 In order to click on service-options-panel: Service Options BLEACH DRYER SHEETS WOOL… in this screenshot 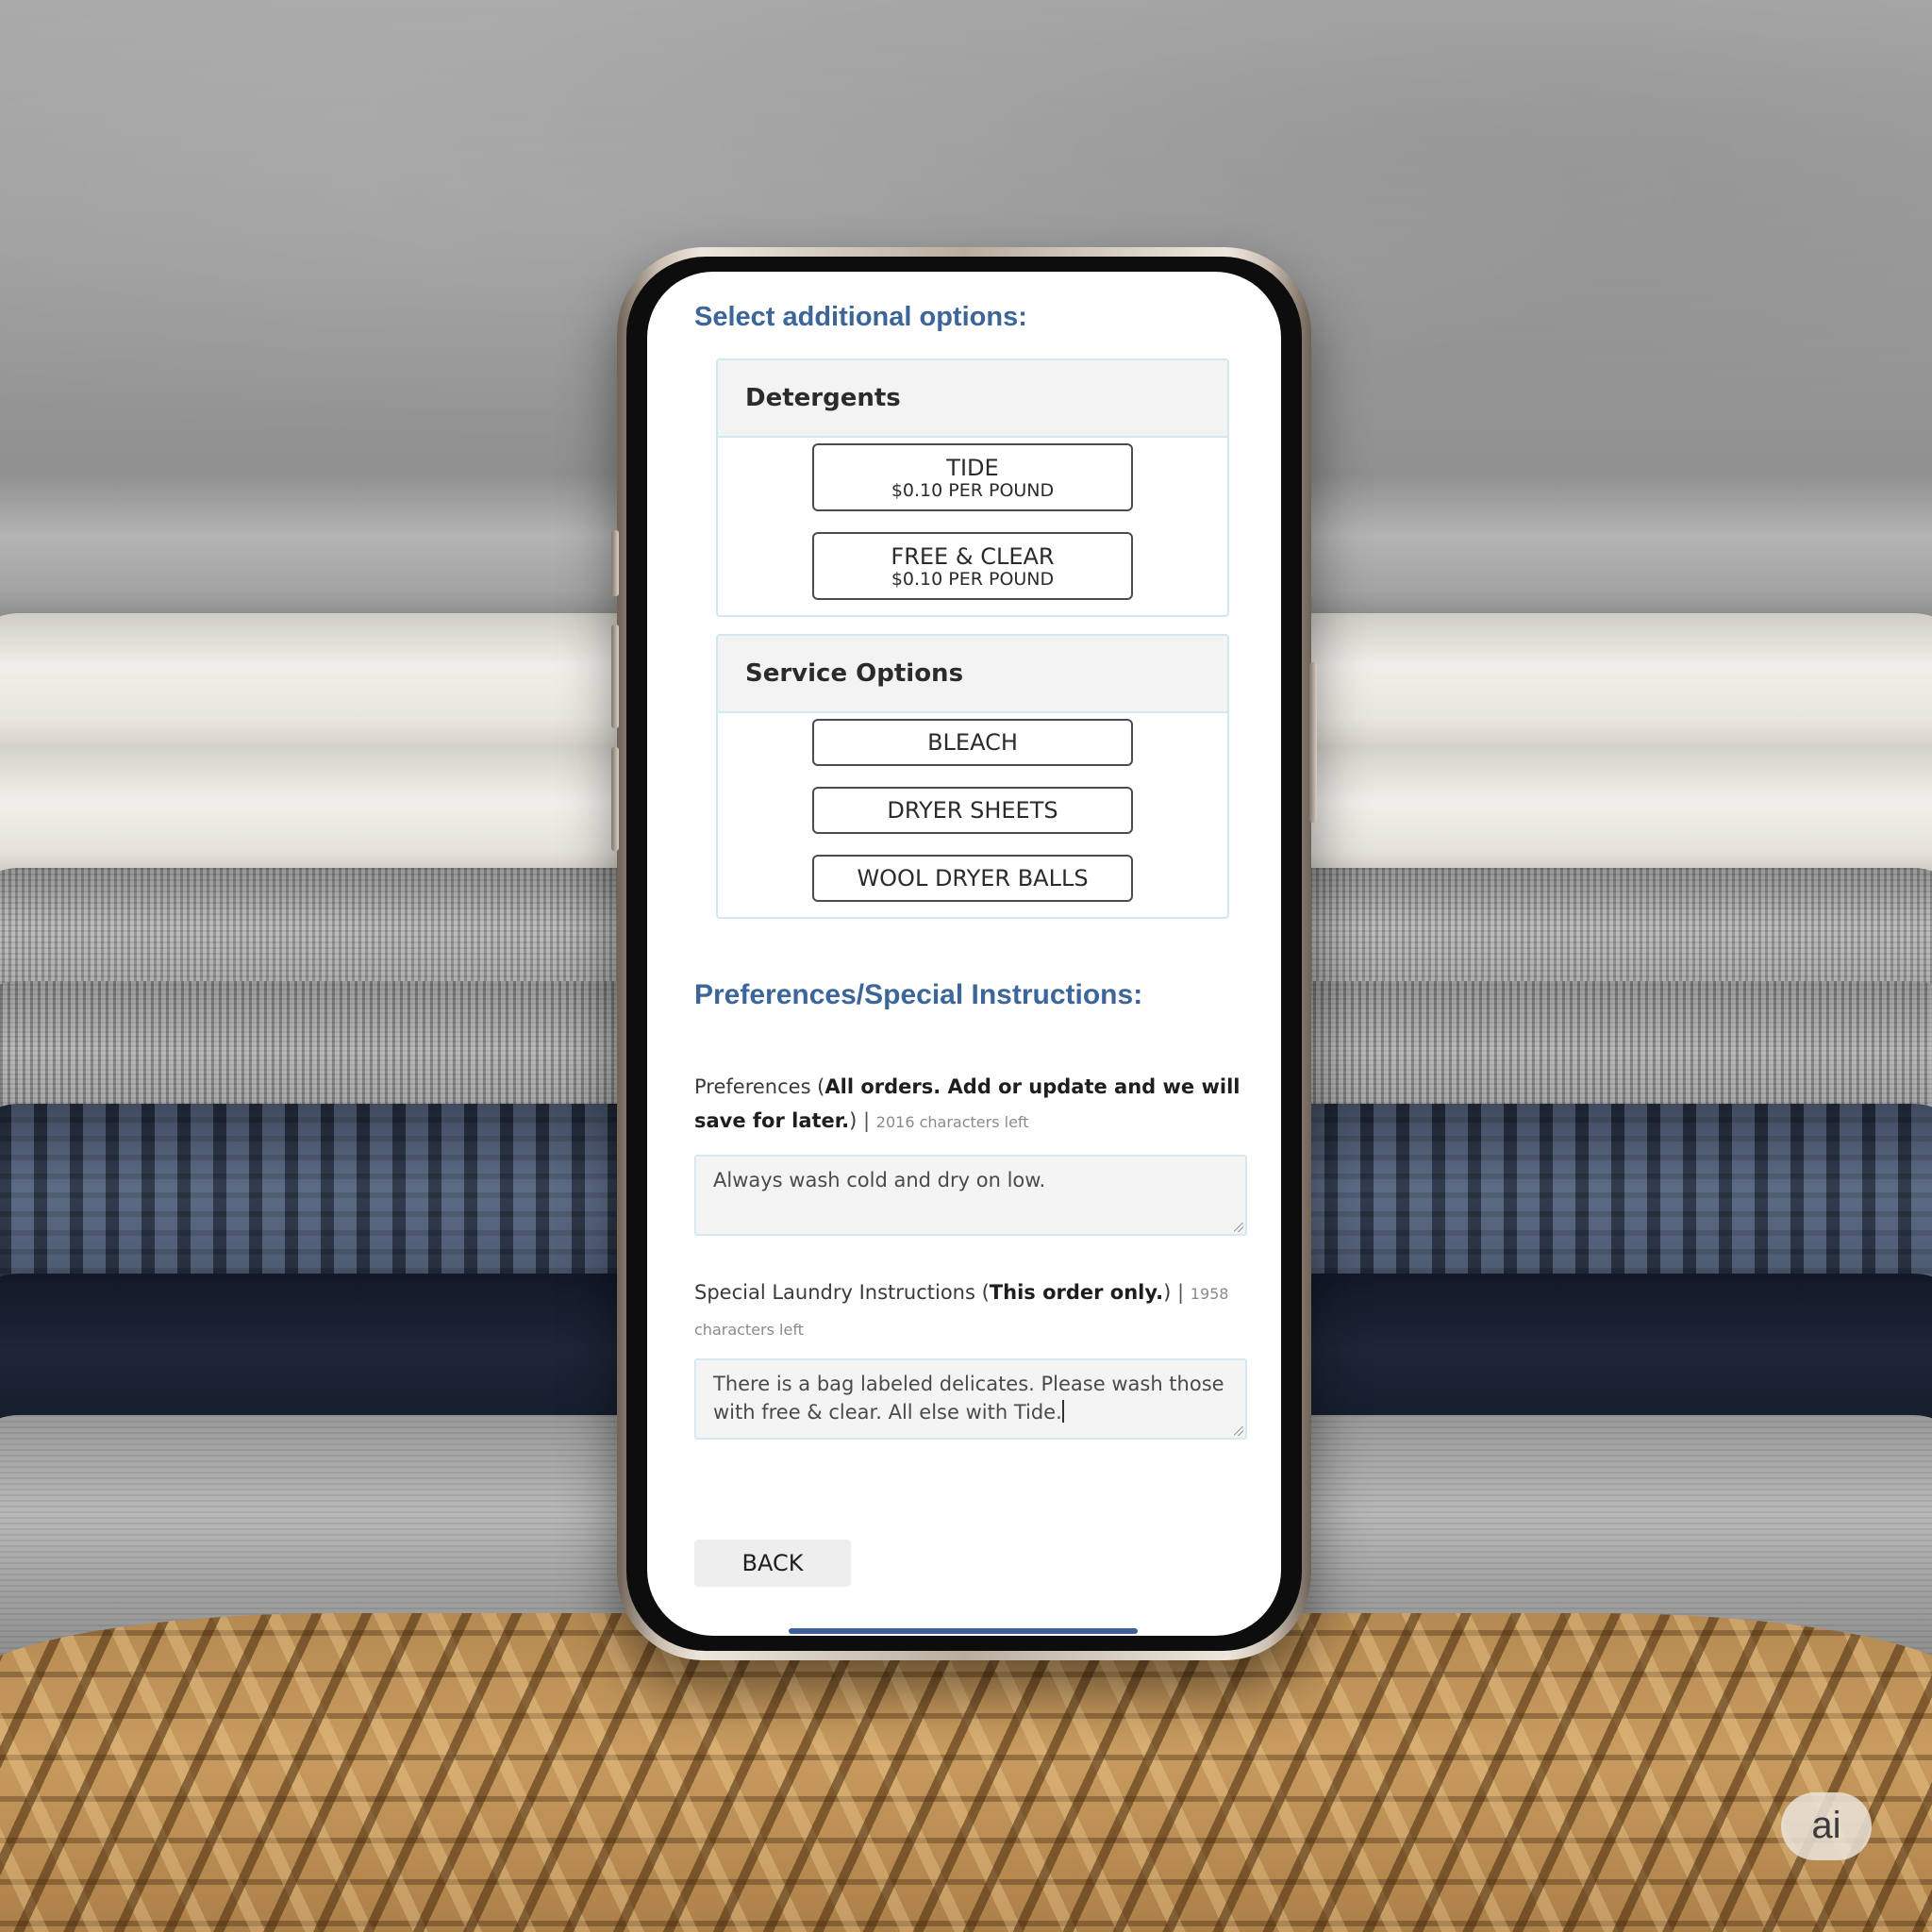, I will do `click(972, 777)`.